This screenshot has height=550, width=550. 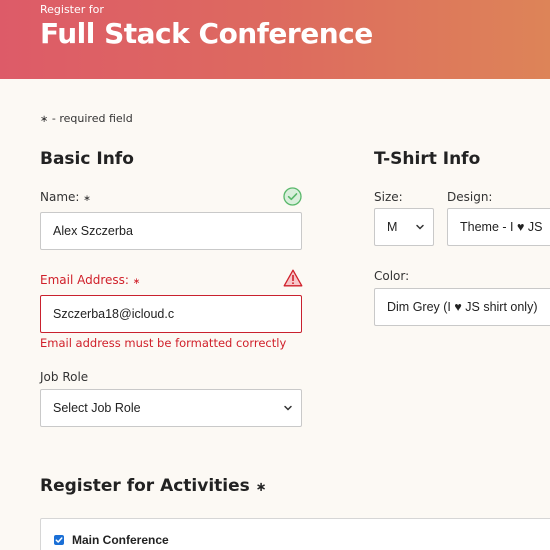 What do you see at coordinates (404, 227) in the screenshot?
I see `size-select: M` at bounding box center [404, 227].